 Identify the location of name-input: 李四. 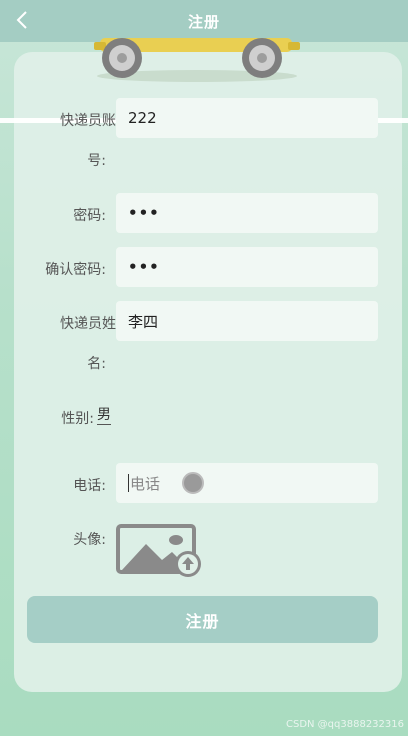
(247, 321).